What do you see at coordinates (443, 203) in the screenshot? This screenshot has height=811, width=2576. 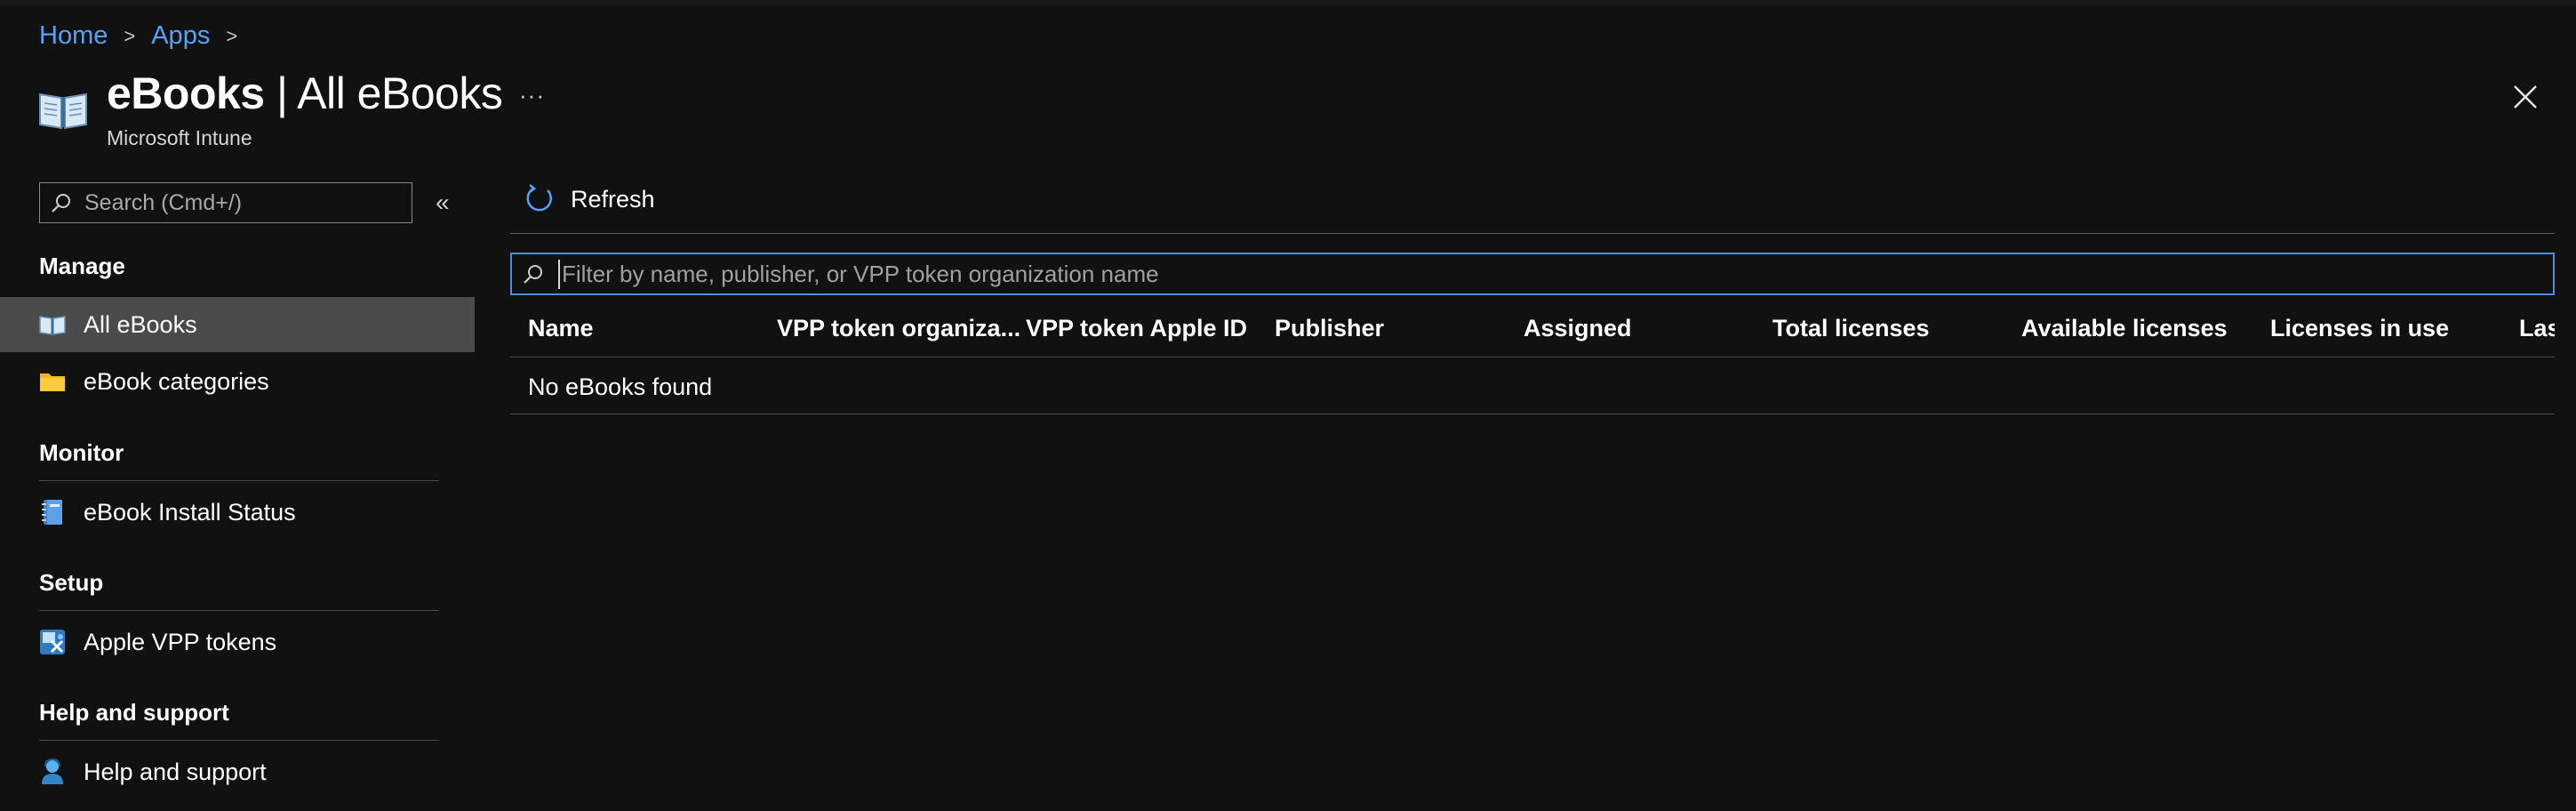 I see `collapse-sidebar-button: «` at bounding box center [443, 203].